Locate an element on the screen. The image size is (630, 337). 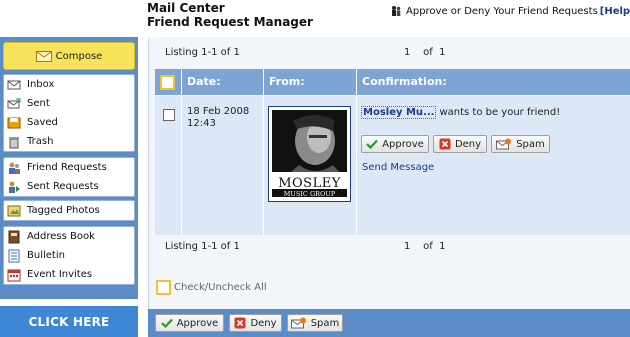
check-all-label: Check/Uncheck All is located at coordinates (220, 287).